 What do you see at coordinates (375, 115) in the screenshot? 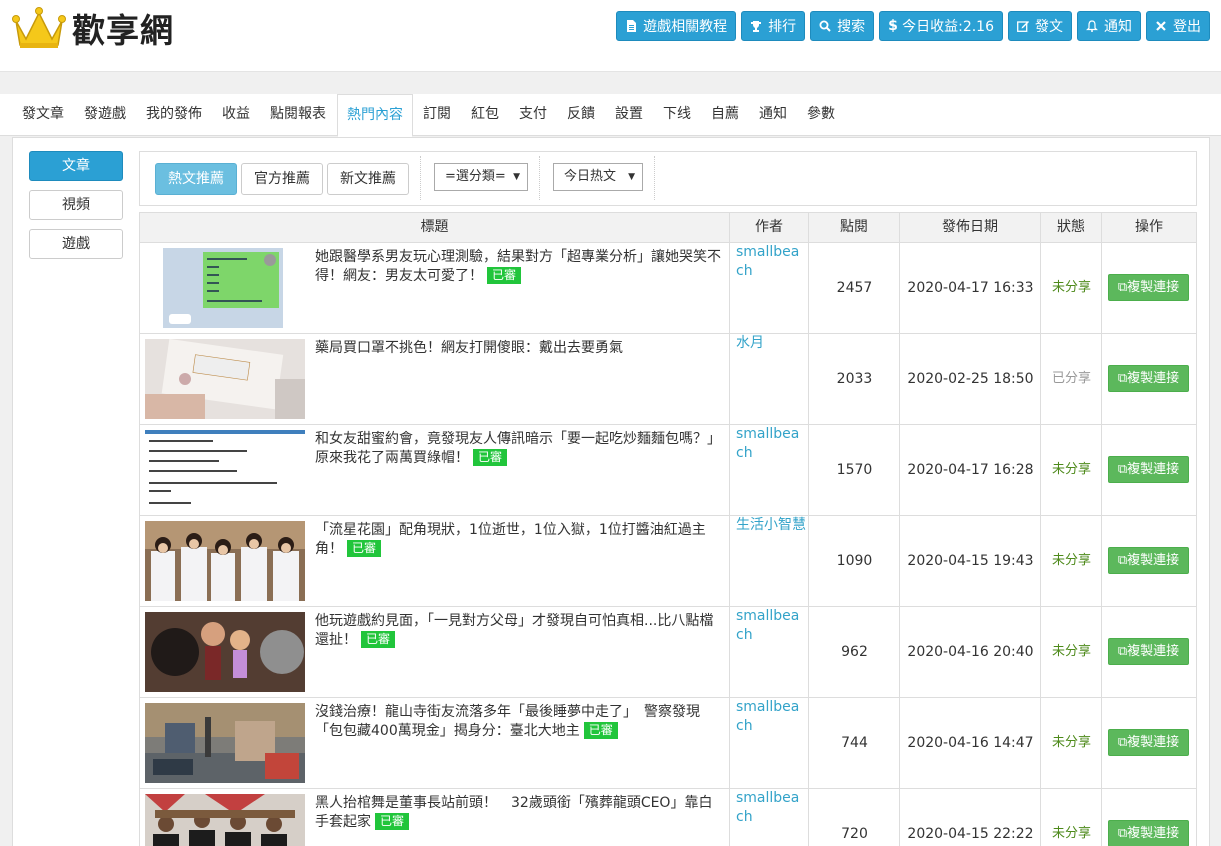
I see `tab-hot-content: 熱門內容` at bounding box center [375, 115].